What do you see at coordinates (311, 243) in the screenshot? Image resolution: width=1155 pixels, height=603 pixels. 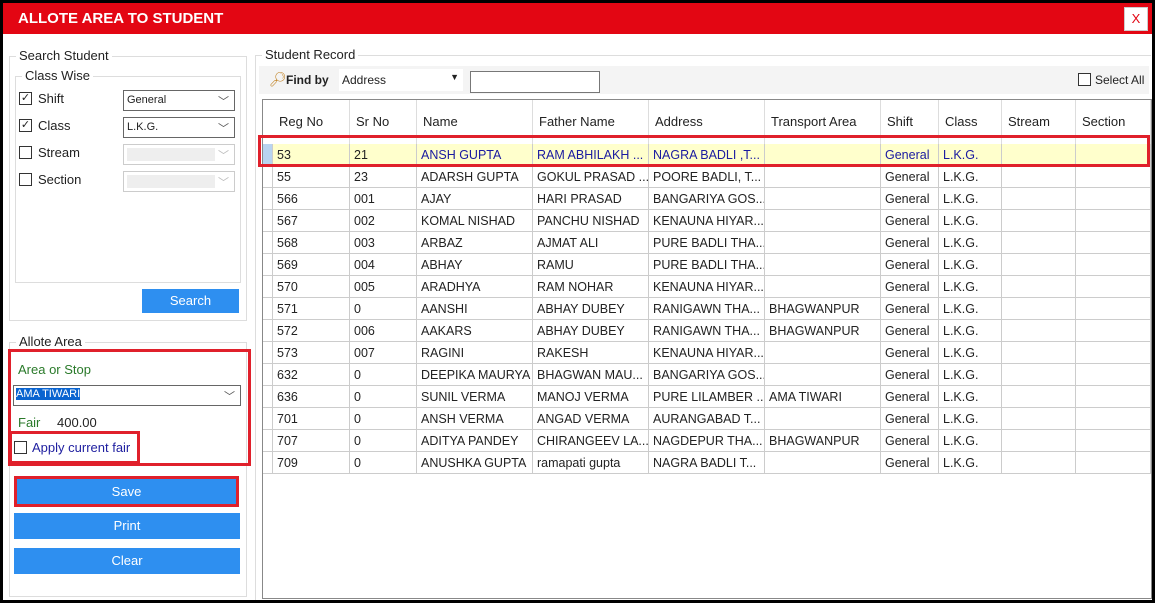 I see `table-cell: 568` at bounding box center [311, 243].